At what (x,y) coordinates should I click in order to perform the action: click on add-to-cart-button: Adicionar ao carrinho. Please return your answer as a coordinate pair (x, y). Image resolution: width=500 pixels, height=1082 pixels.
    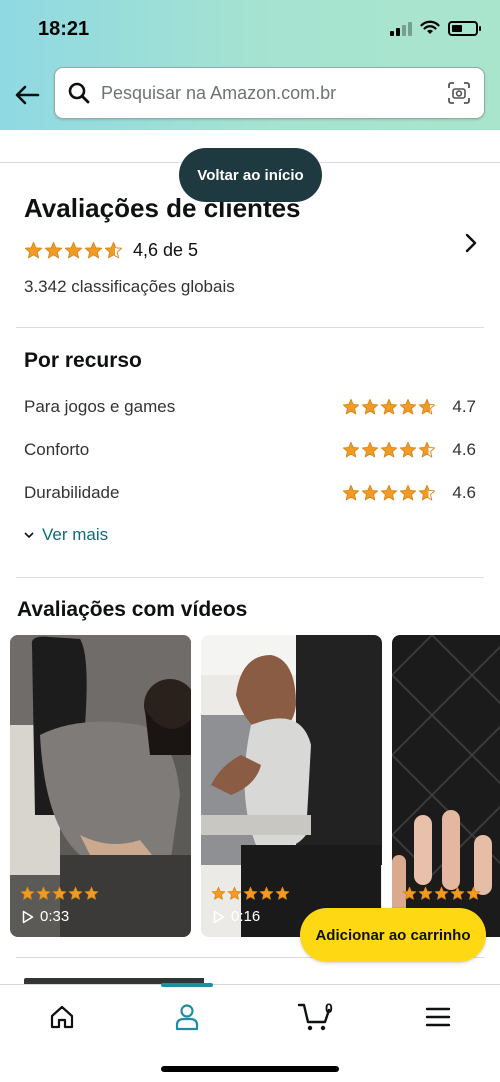
    Looking at the image, I should click on (393, 935).